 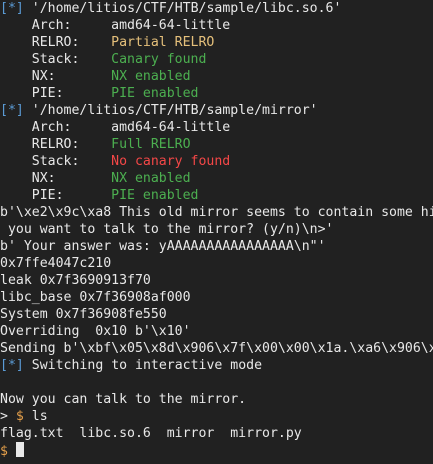 What do you see at coordinates (216, 416) in the screenshot?
I see `command-line-ls: > $ ls` at bounding box center [216, 416].